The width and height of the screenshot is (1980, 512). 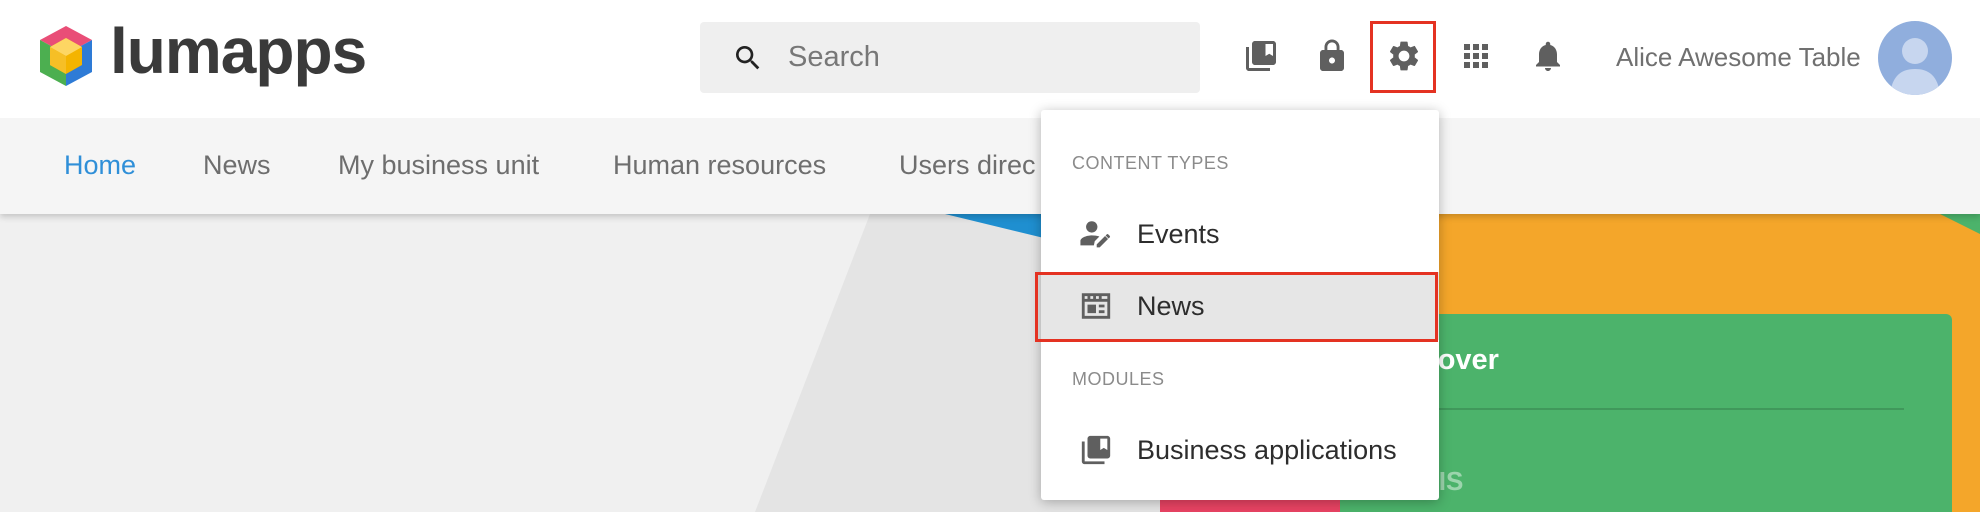 What do you see at coordinates (1240, 234) in the screenshot?
I see `menu-item-events: Events` at bounding box center [1240, 234].